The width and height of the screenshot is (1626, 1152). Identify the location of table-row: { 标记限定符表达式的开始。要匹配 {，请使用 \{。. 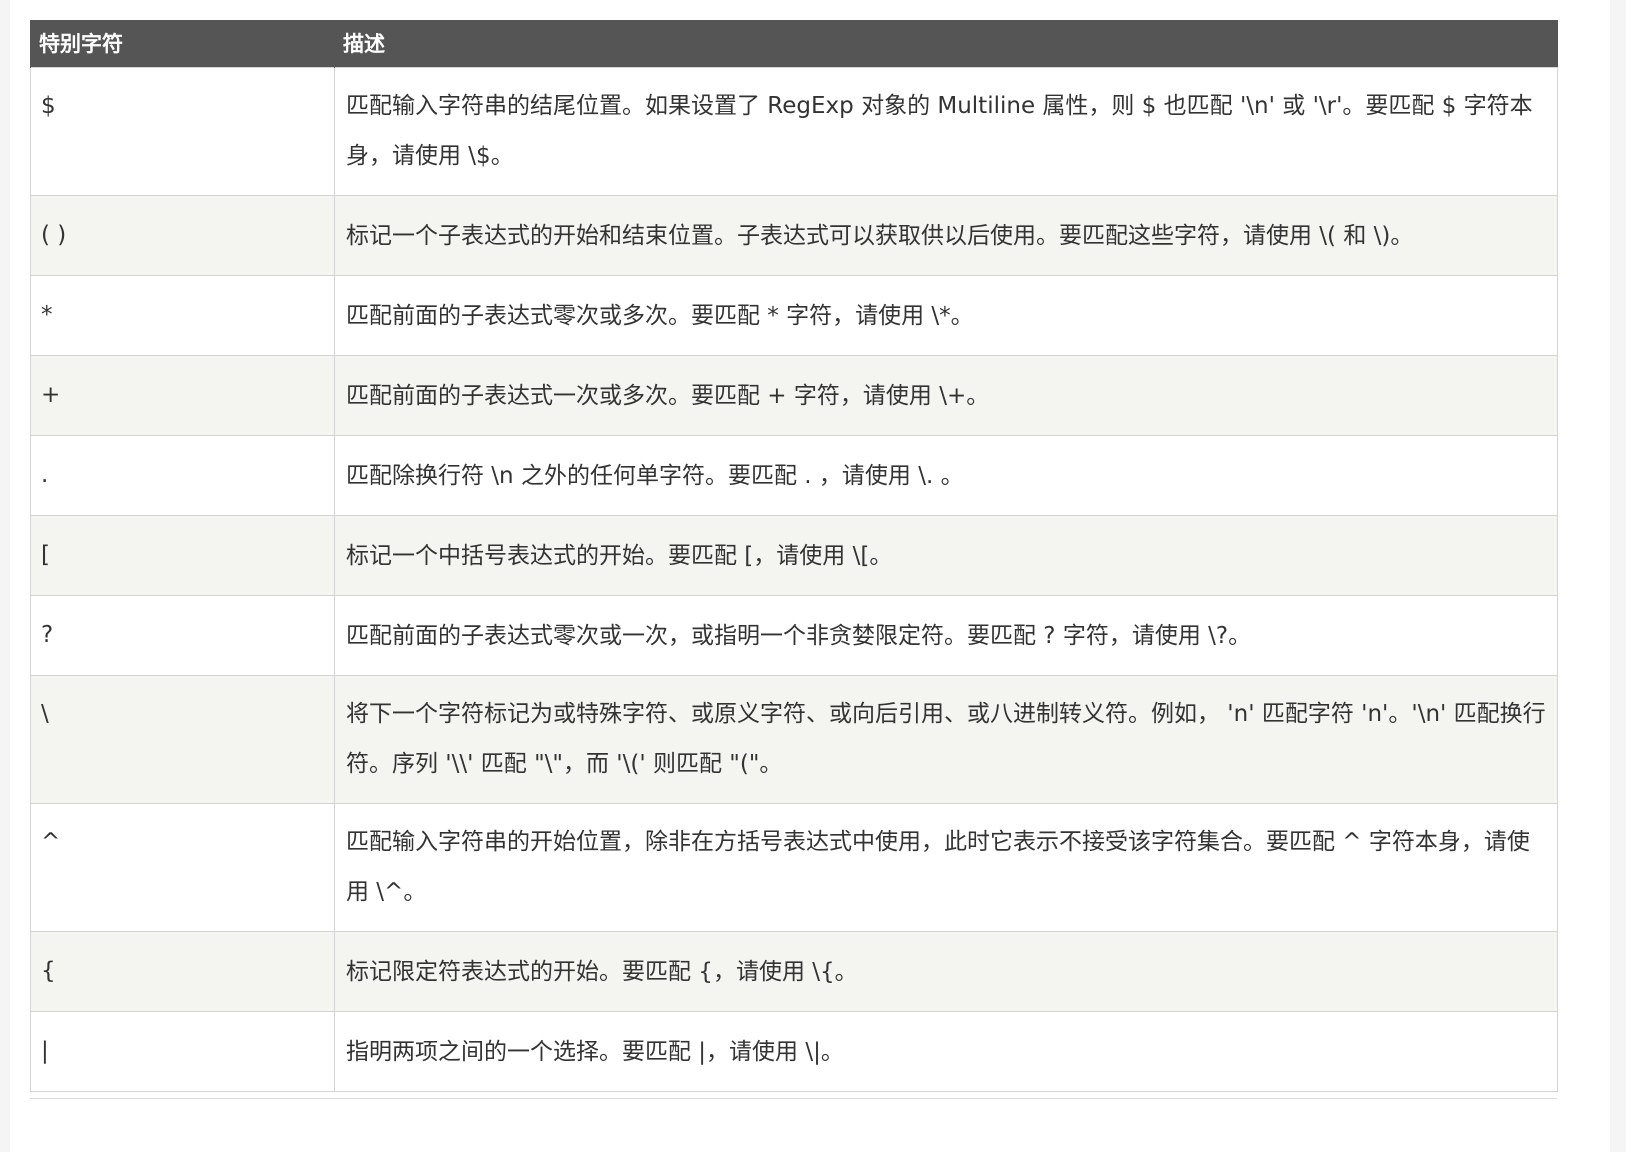
(794, 971).